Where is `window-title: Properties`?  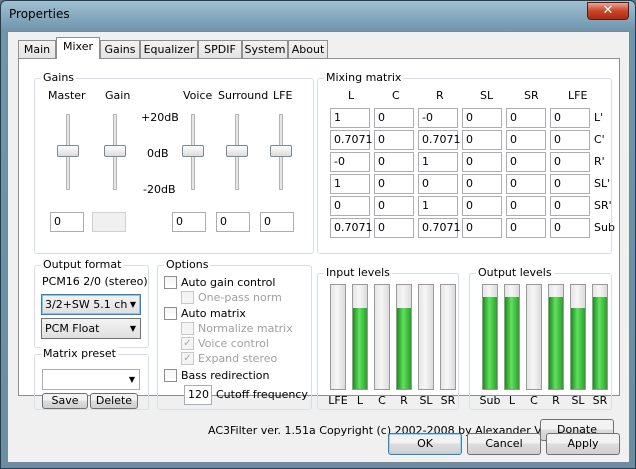
window-title: Properties is located at coordinates (39, 14).